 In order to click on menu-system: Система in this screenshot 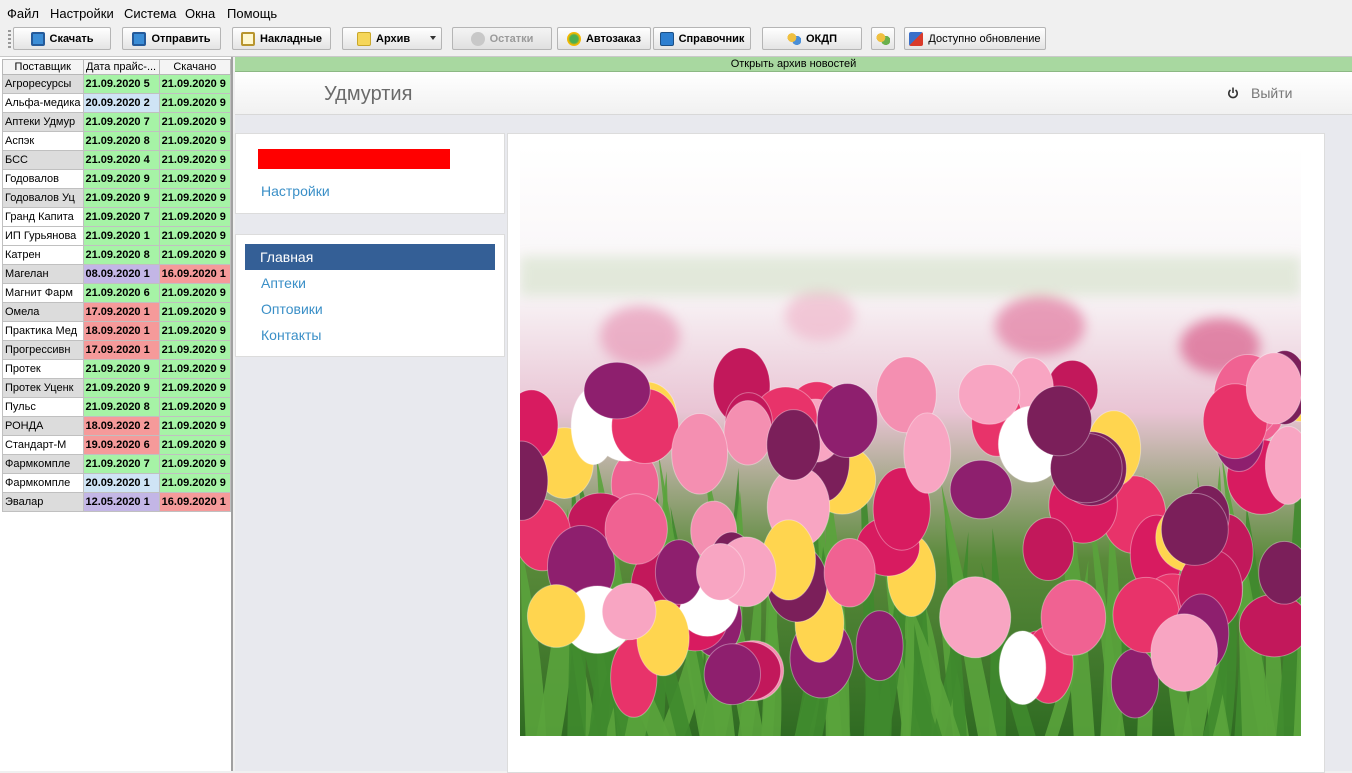, I will do `click(150, 13)`.